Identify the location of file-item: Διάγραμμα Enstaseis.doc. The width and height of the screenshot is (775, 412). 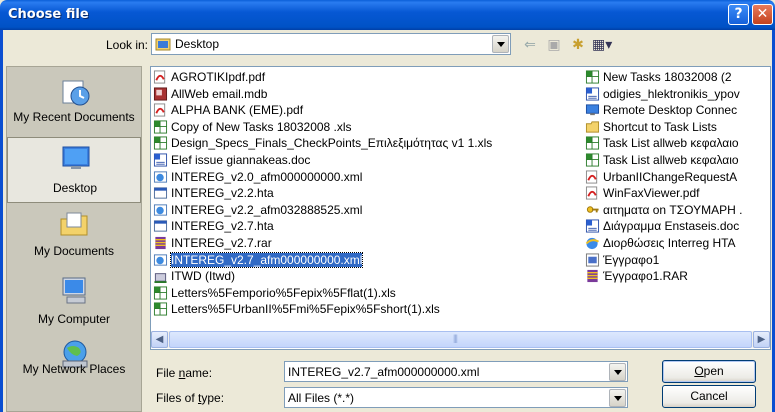
(662, 226).